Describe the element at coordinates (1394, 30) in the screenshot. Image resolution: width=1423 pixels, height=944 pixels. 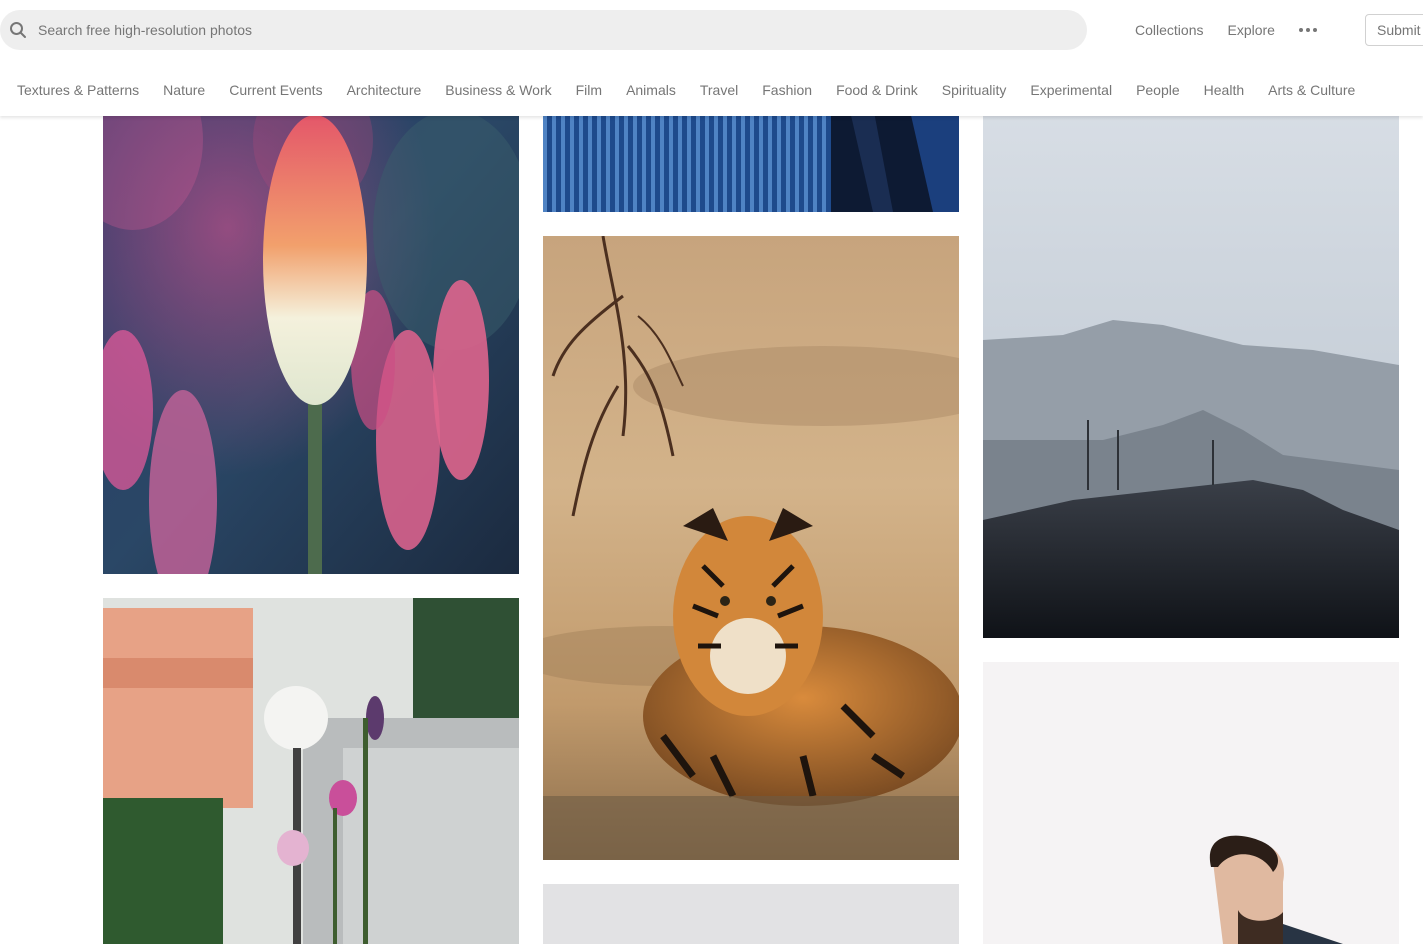
I see `submit-photo-button: Submit` at that location.